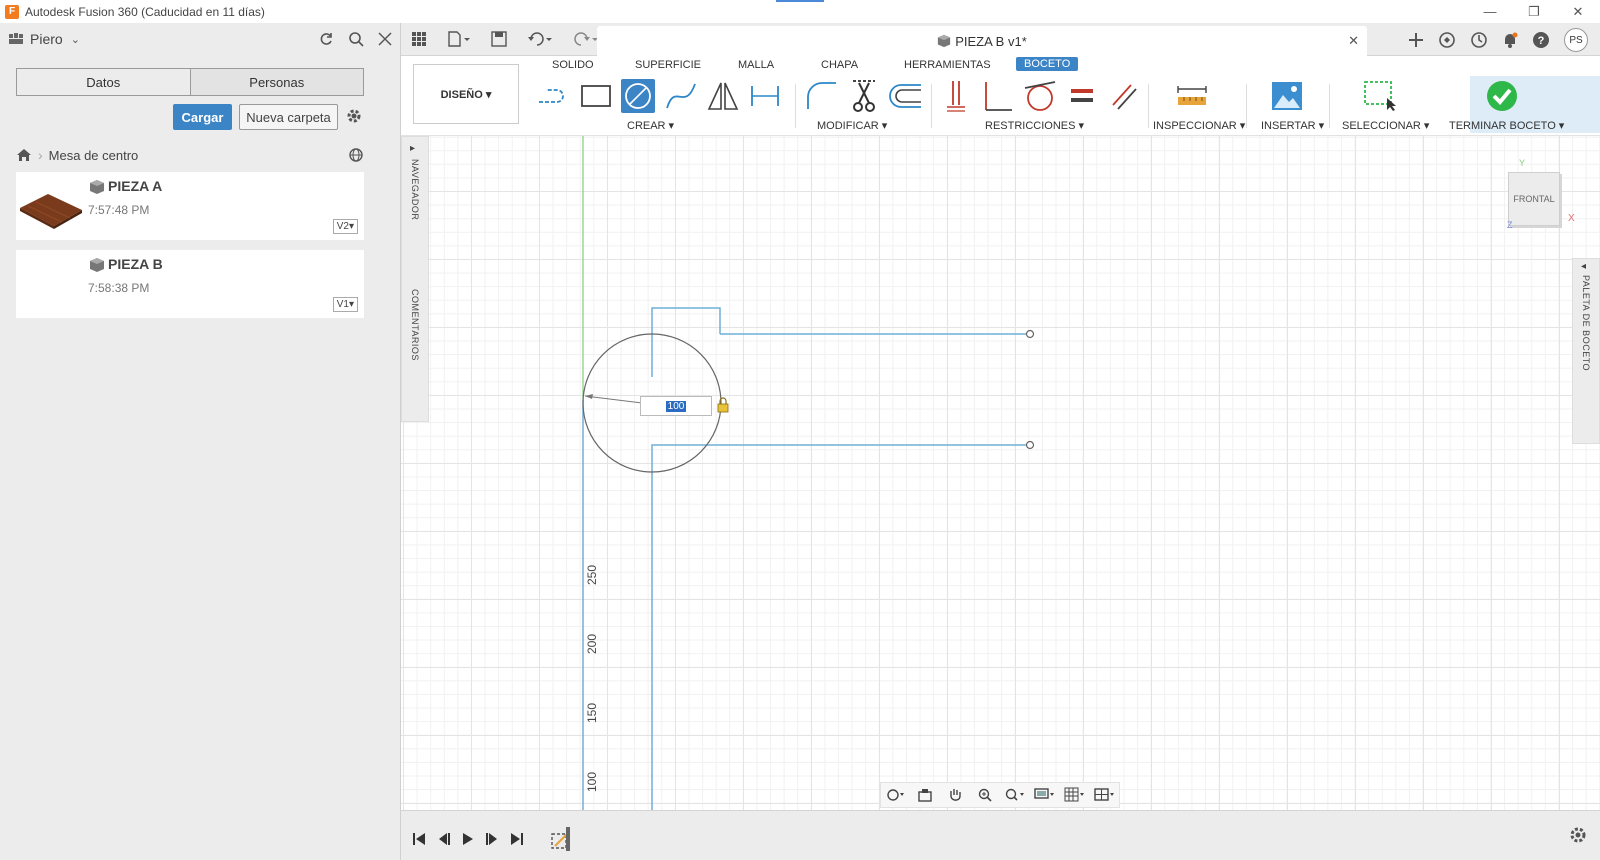 This screenshot has width=1600, height=860. What do you see at coordinates (1571, 218) in the screenshot?
I see `axis-x-label: X` at bounding box center [1571, 218].